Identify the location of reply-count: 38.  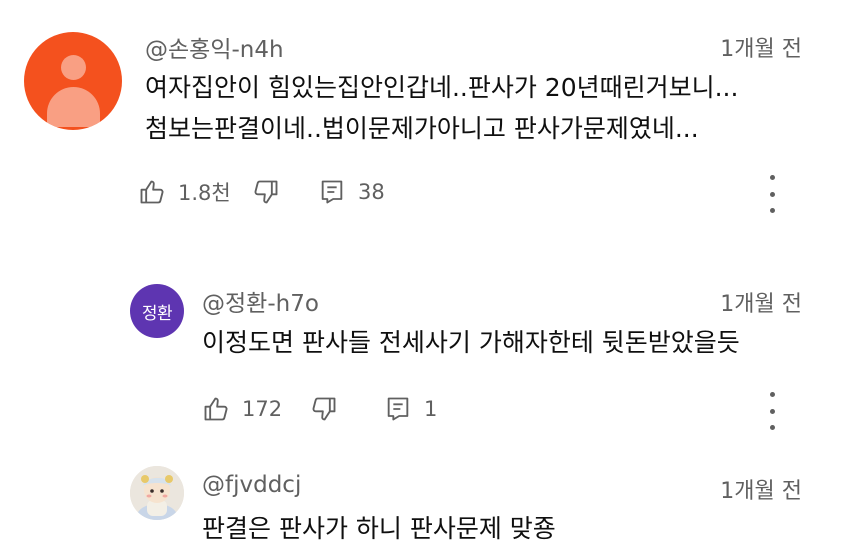
(371, 192).